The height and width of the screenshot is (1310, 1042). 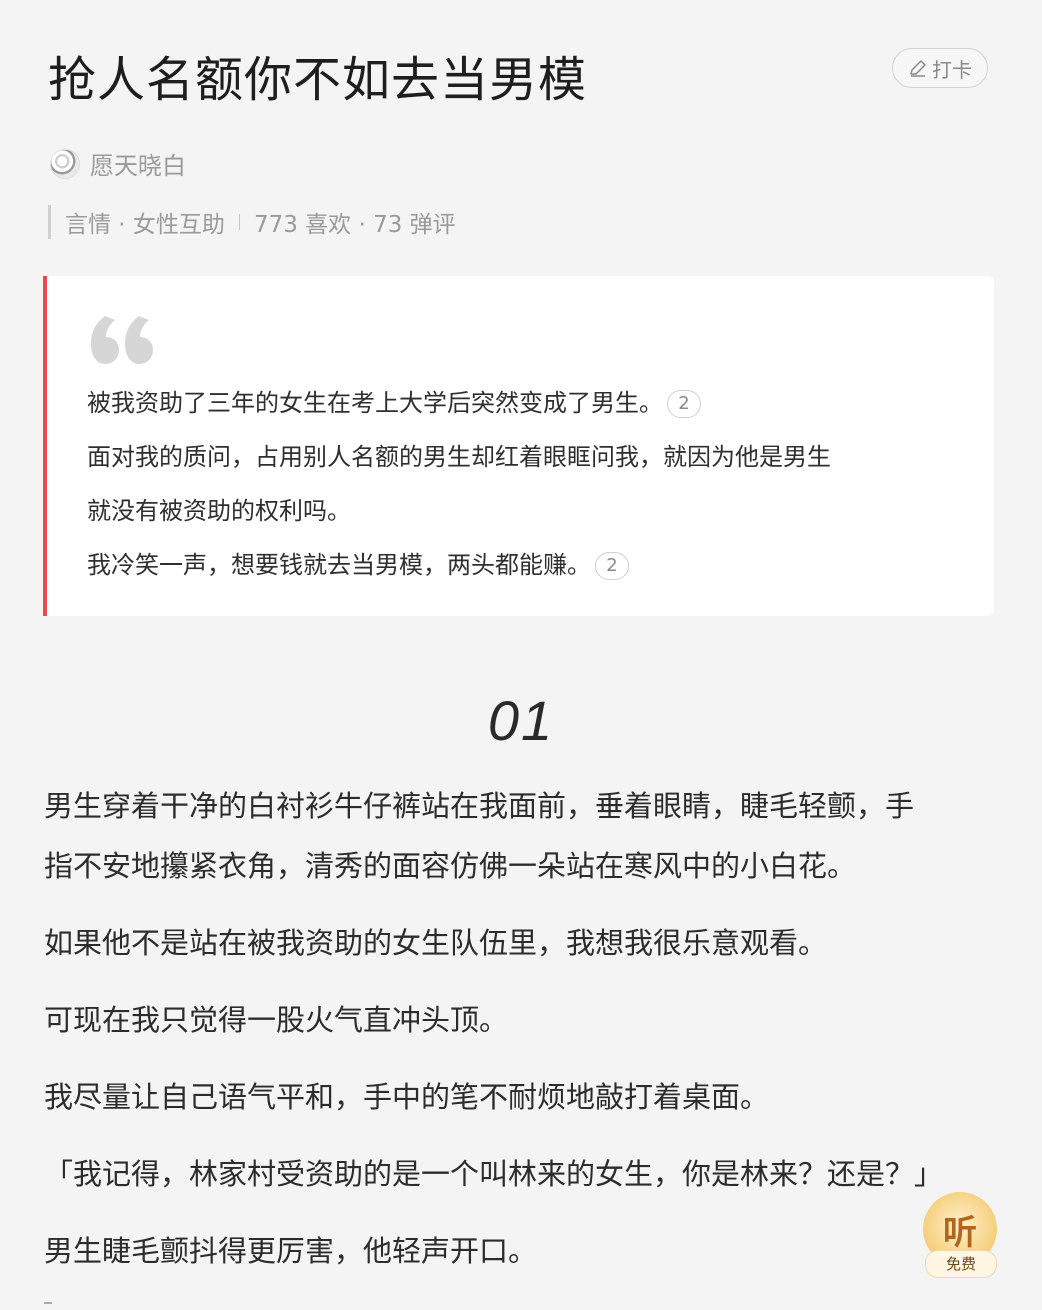 I want to click on paragraph: 如果他不是站在被我资助的女生队伍里，我想我很乐意观看。, so click(x=524, y=943).